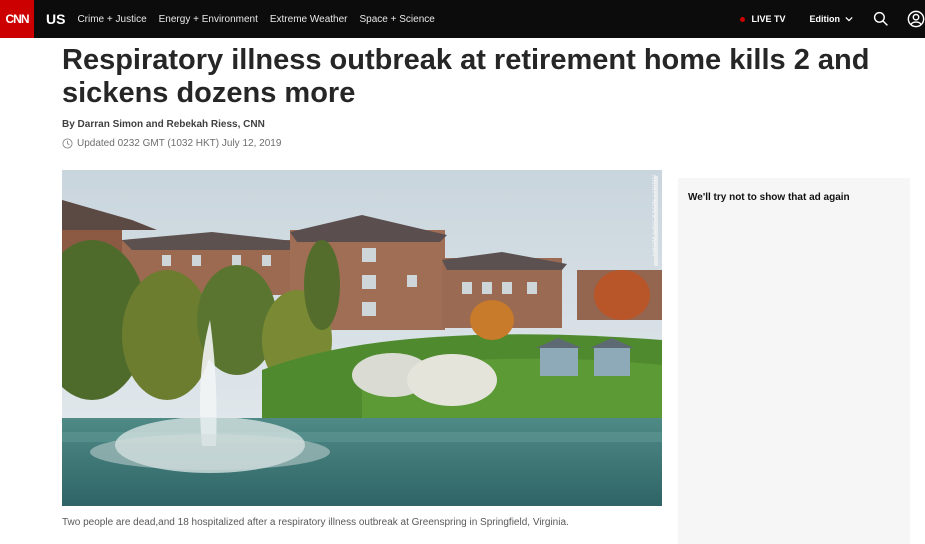 Image resolution: width=925 pixels, height=544 pixels. I want to click on nav-link-energy-environment: Energy + Environment, so click(208, 19).